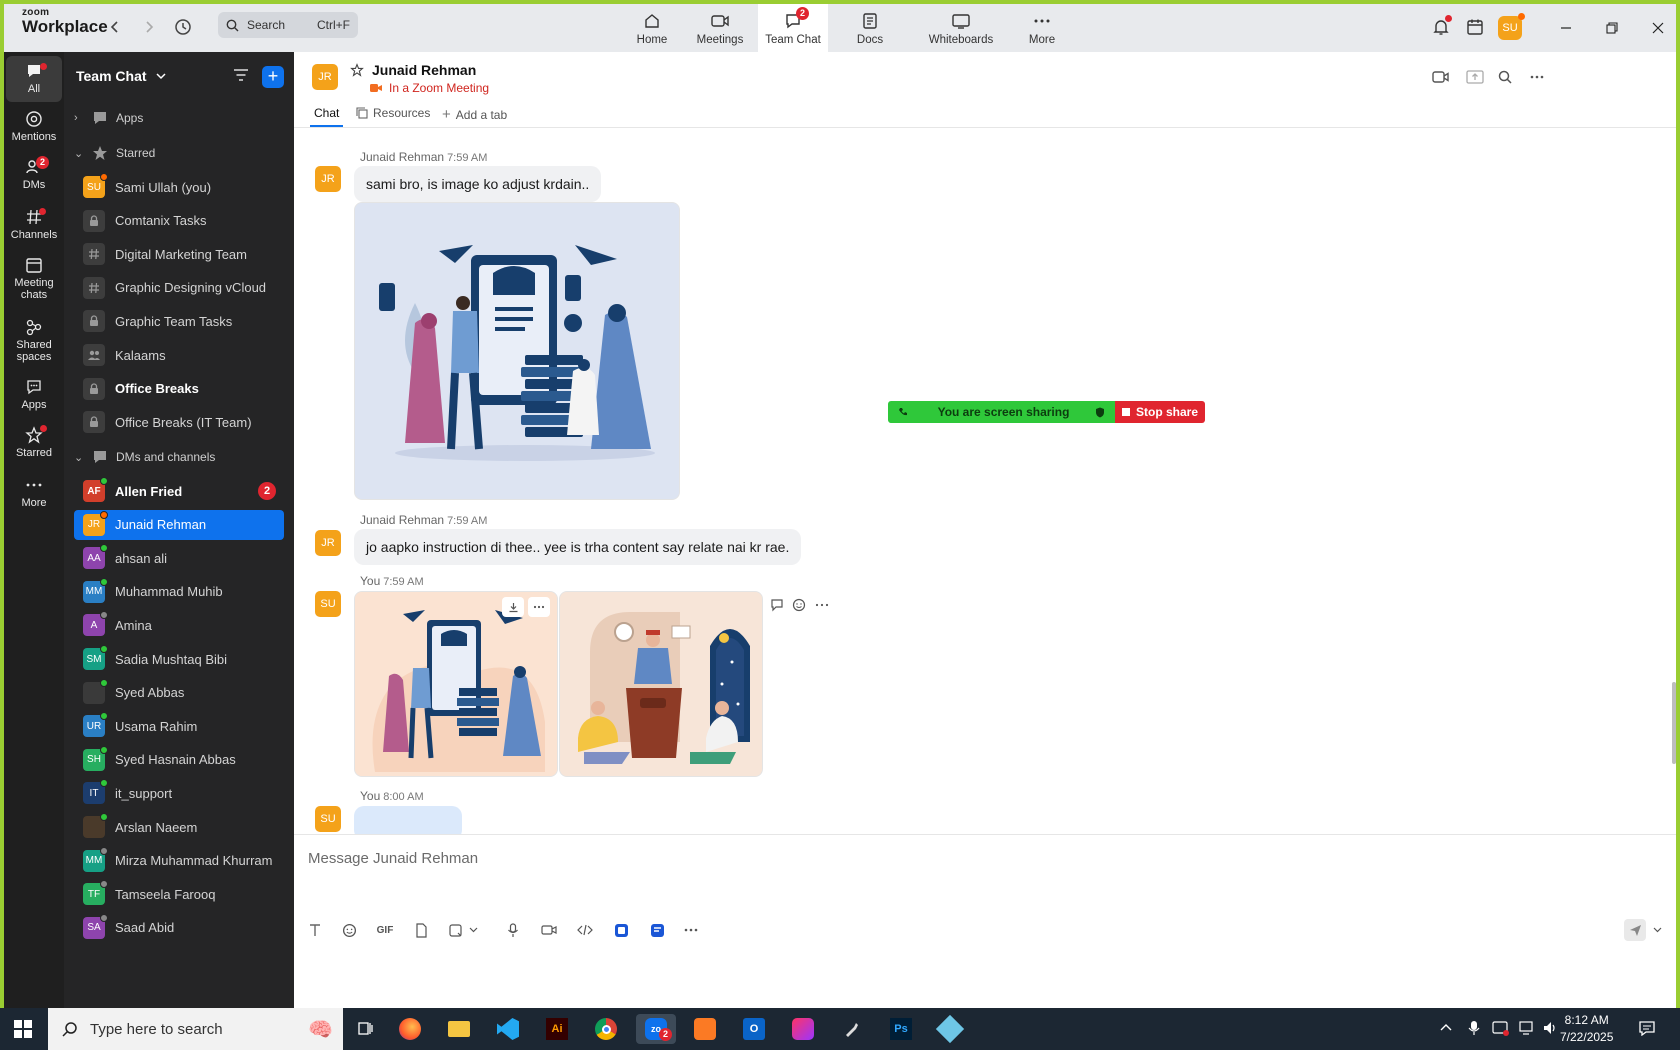 The height and width of the screenshot is (1050, 1680). What do you see at coordinates (121, 76) in the screenshot?
I see `sidebar-title: Team Chat` at bounding box center [121, 76].